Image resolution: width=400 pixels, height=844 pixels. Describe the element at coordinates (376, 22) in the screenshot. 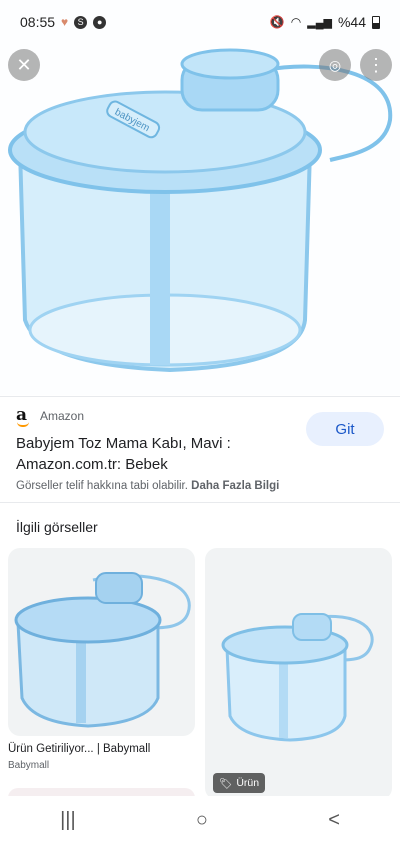

I see `battery-icon` at that location.